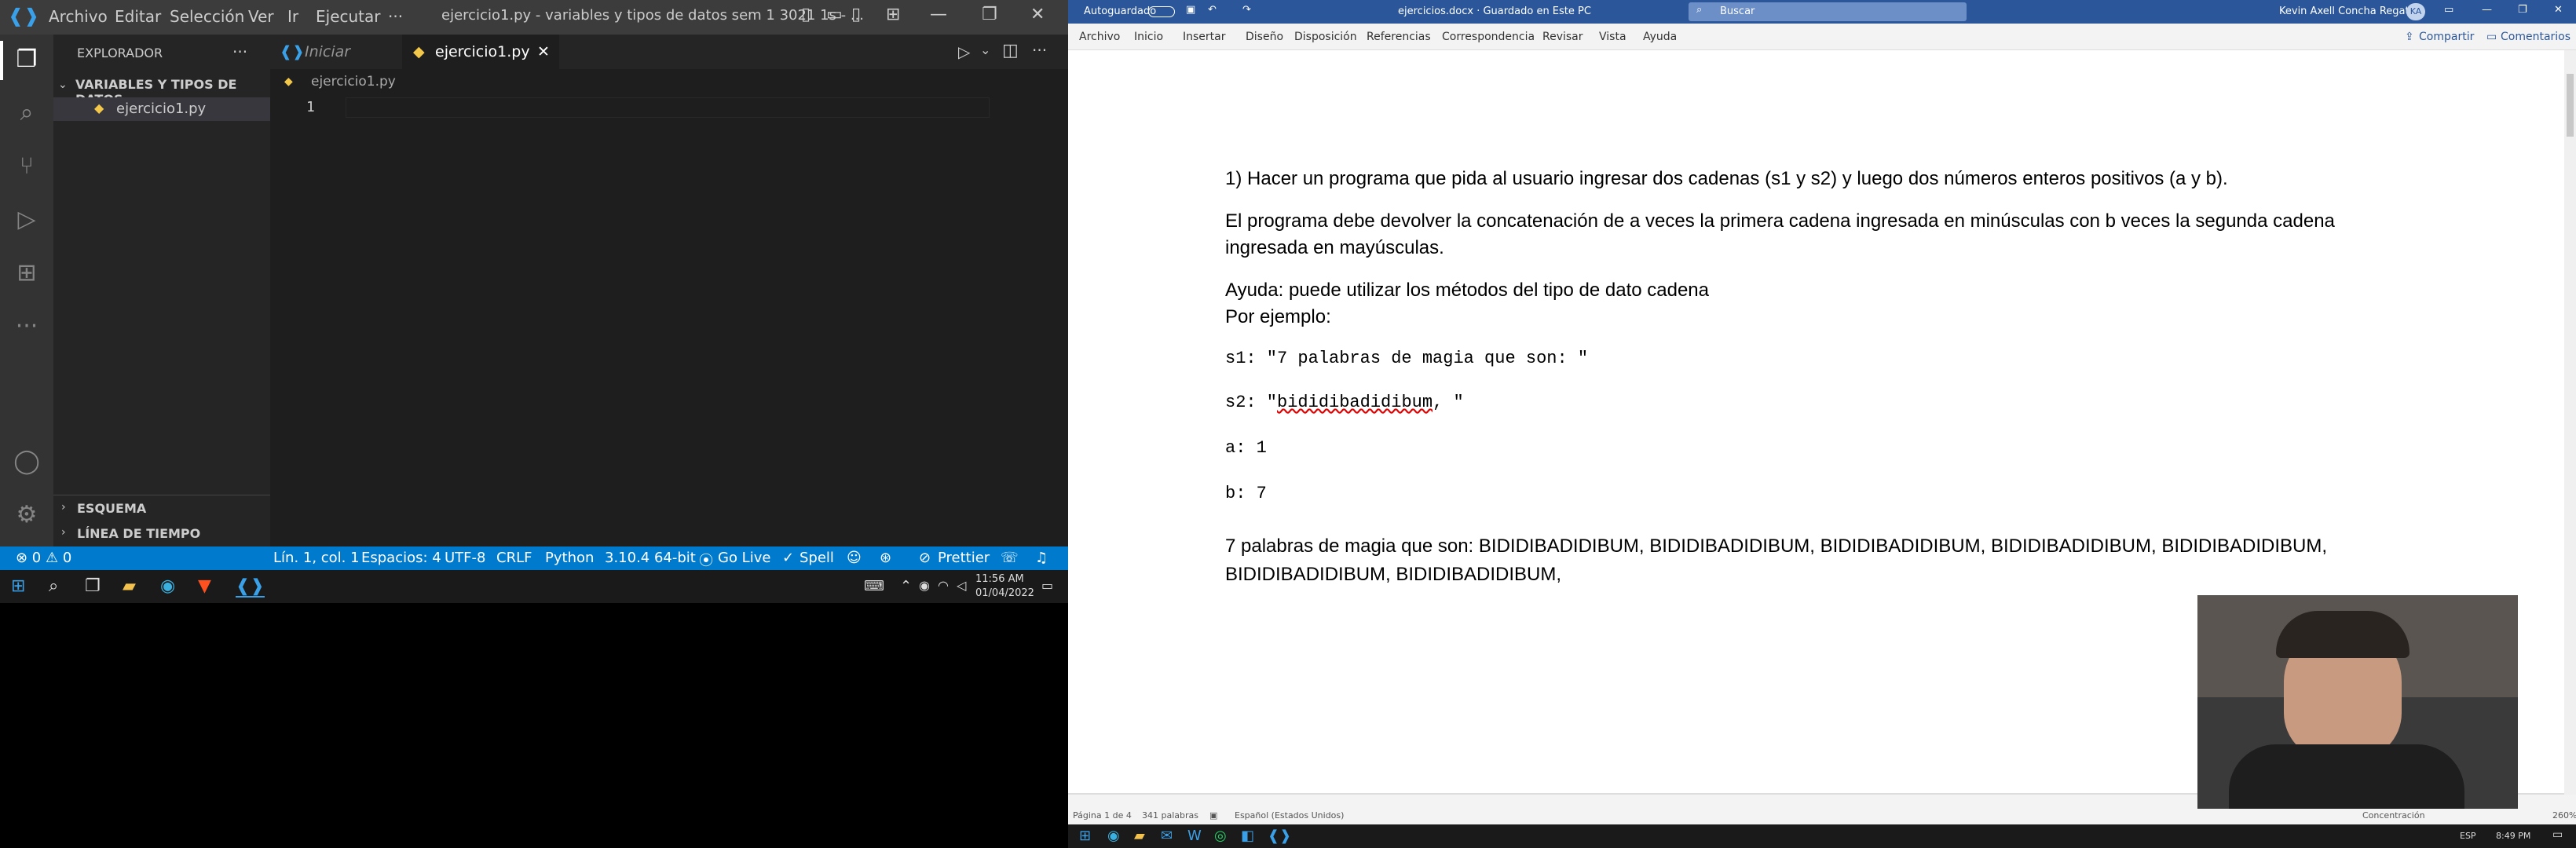  I want to click on tab-disposicion: Disposición, so click(1326, 37).